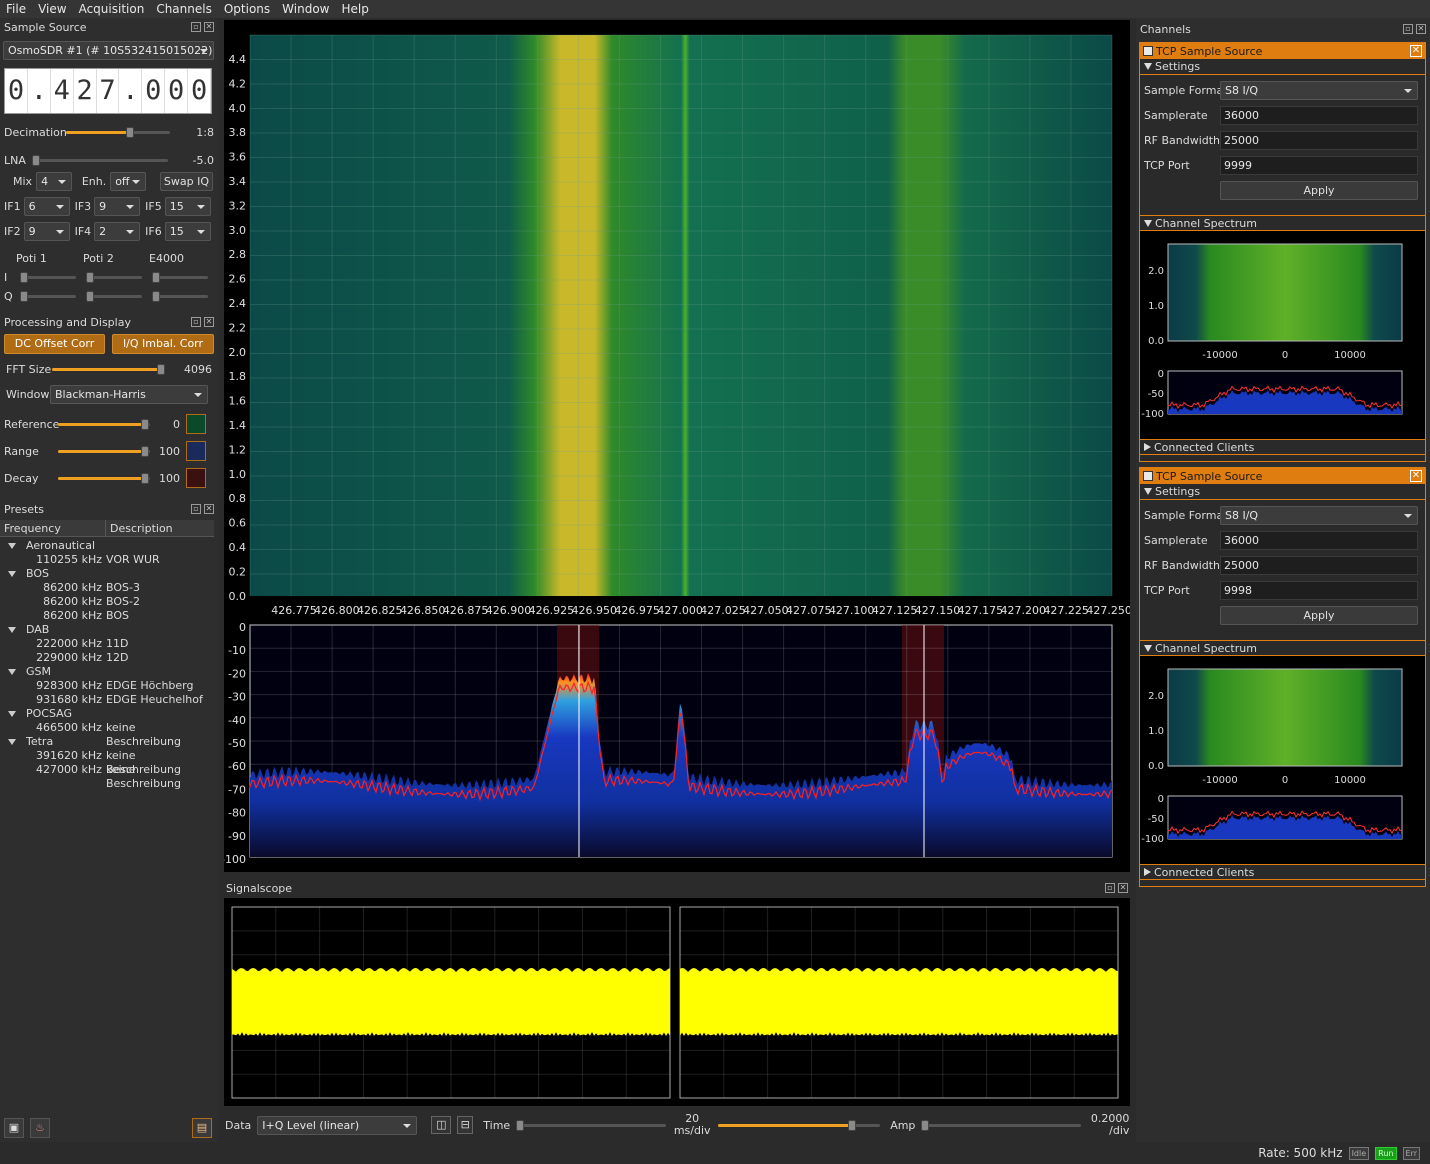 The width and height of the screenshot is (1430, 1164). What do you see at coordinates (117, 231) in the screenshot?
I see `if4-select: 2` at bounding box center [117, 231].